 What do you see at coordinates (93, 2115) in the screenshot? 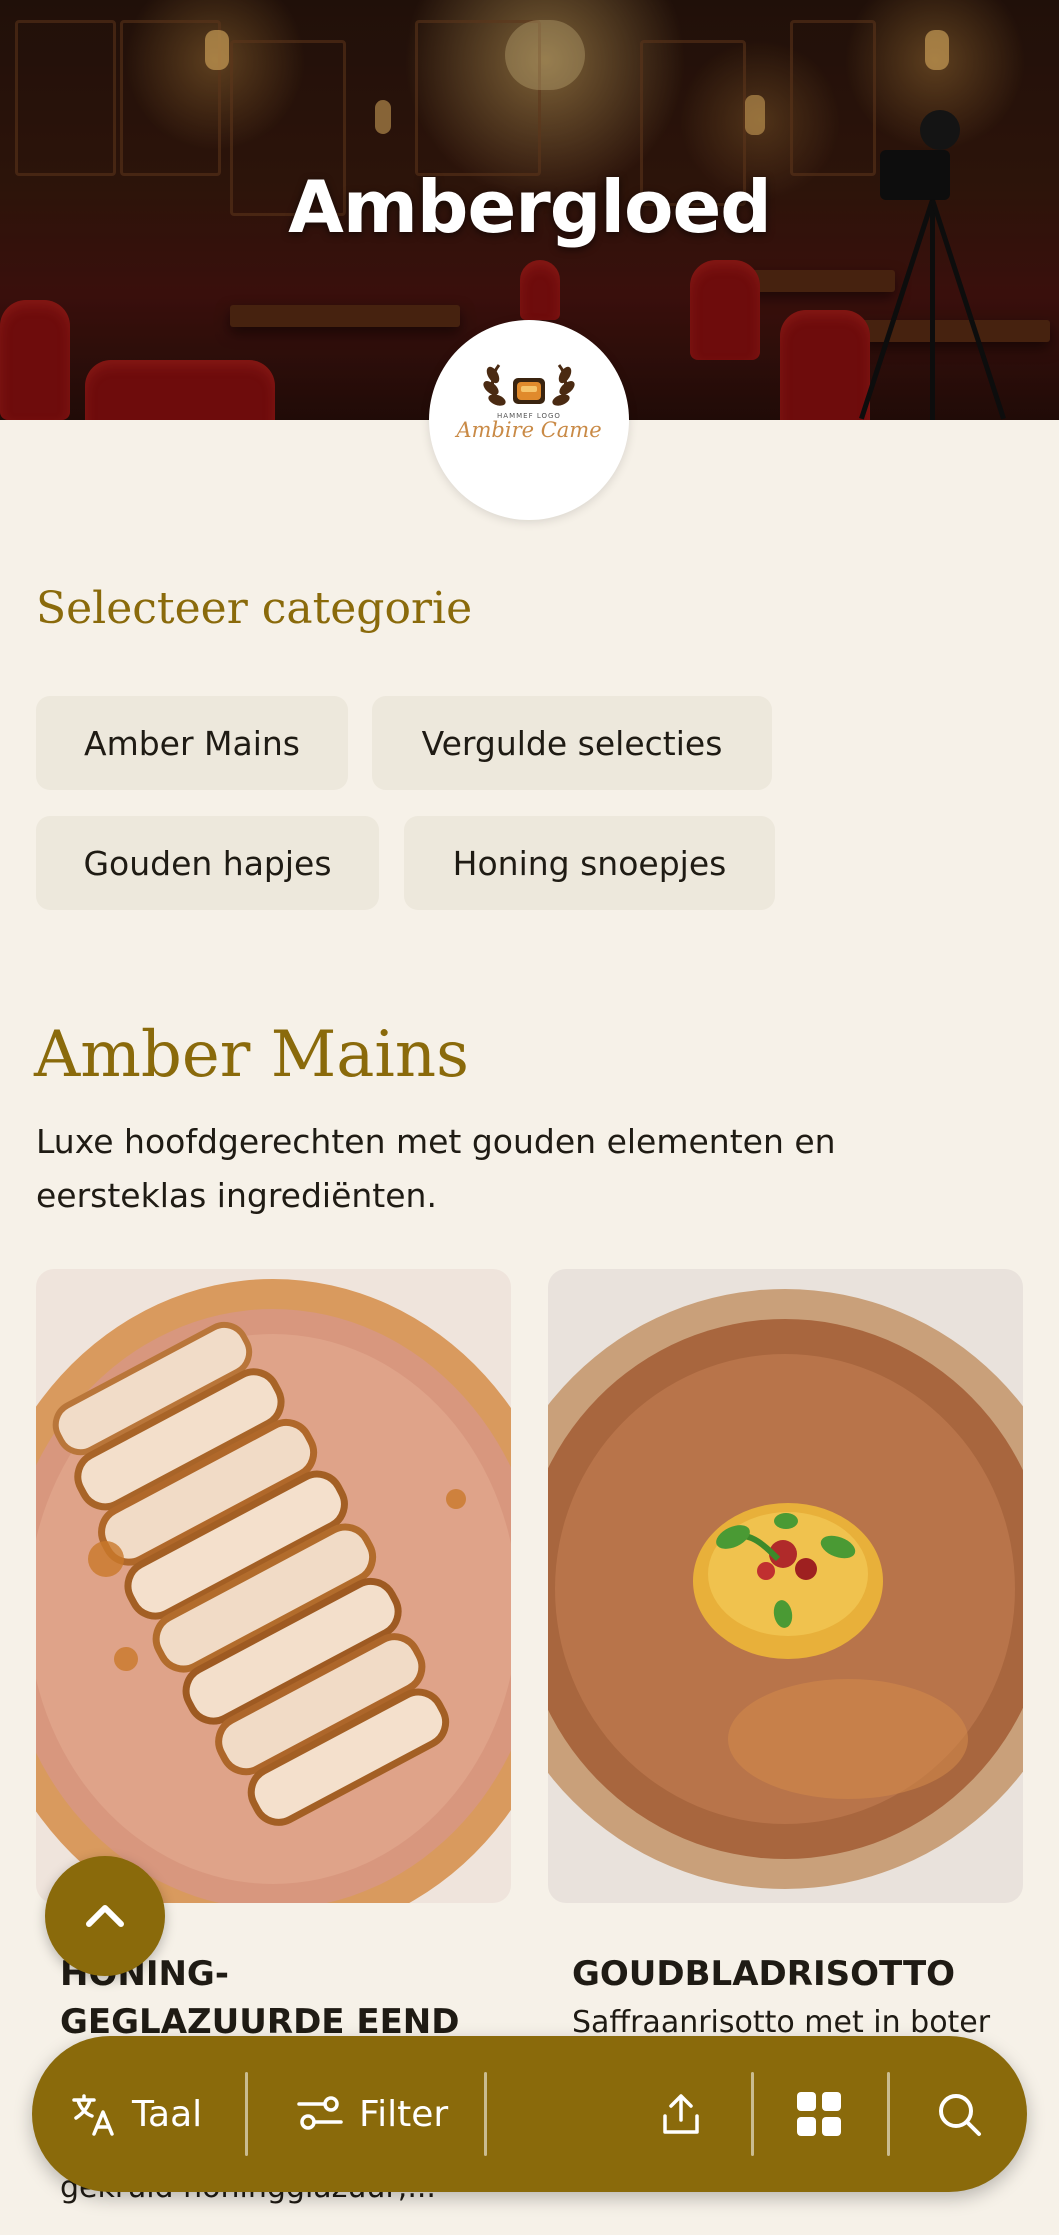
I see `translate-icon` at bounding box center [93, 2115].